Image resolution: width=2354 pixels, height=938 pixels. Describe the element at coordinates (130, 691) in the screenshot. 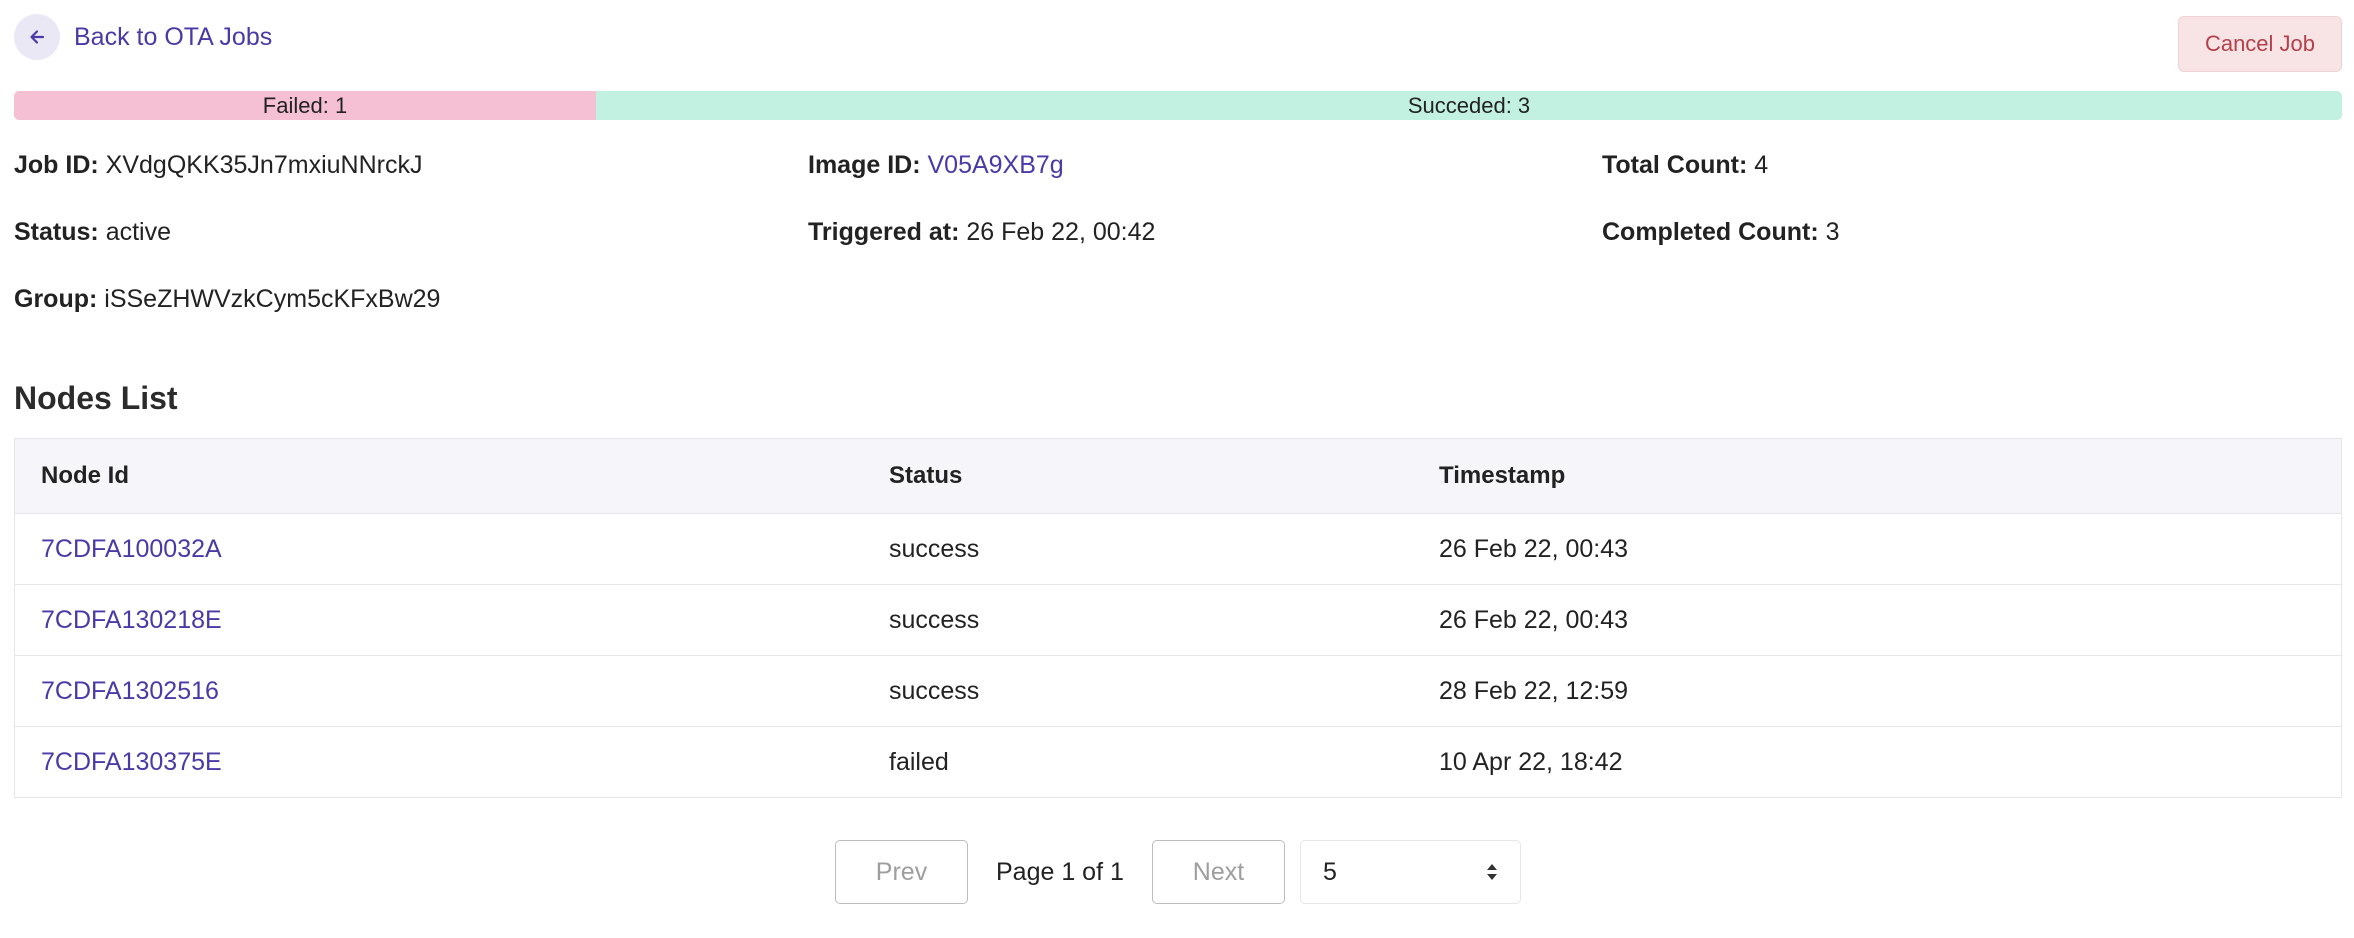

I see `node-id-link: 7CDFA1302516` at that location.